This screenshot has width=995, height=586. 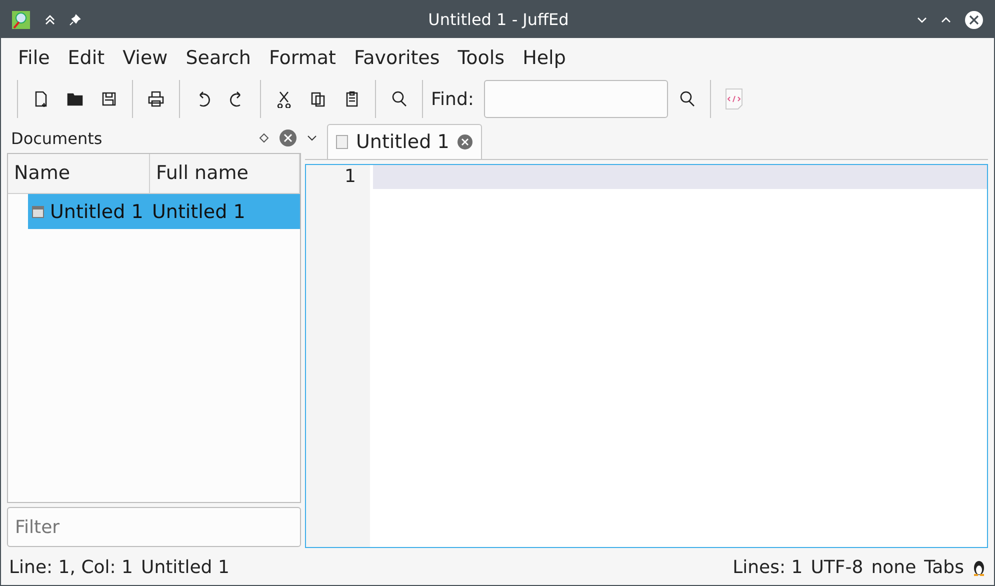 I want to click on chevrons-up-icon, so click(x=50, y=19).